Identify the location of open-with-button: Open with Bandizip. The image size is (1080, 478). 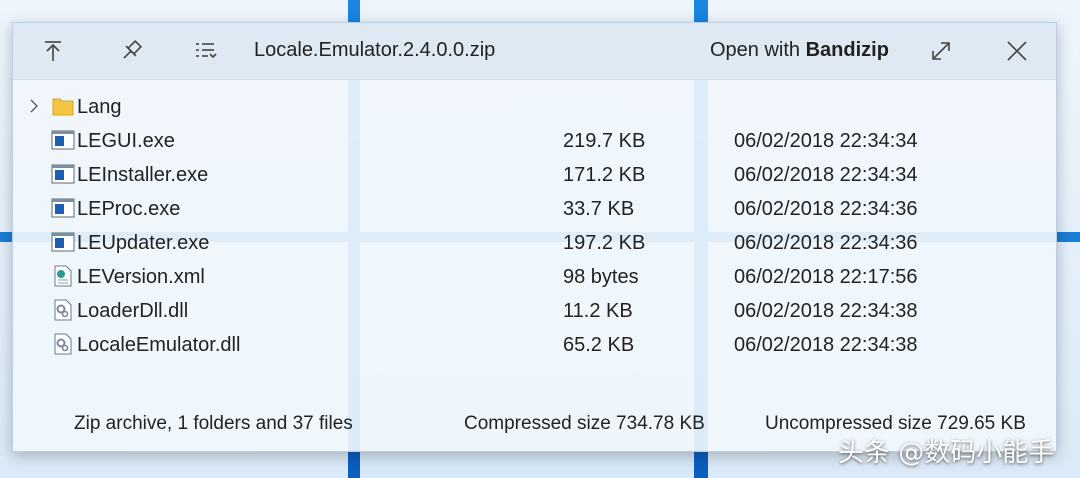
(799, 50).